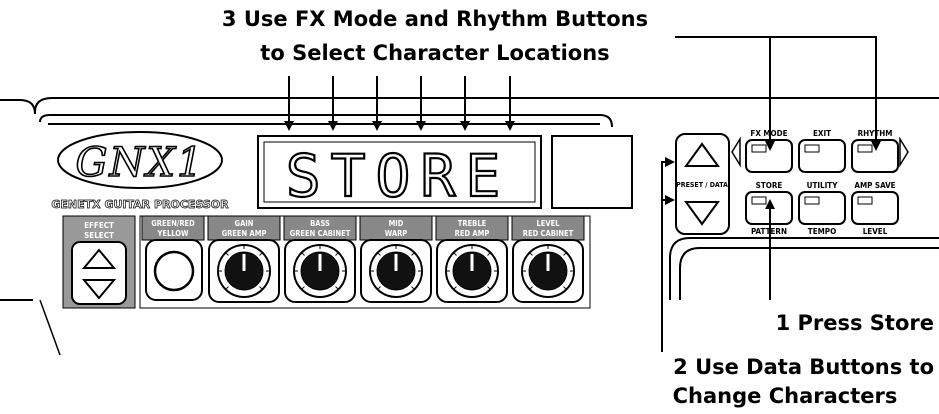  I want to click on utility-button: UTILITY TEMPO, so click(822, 208).